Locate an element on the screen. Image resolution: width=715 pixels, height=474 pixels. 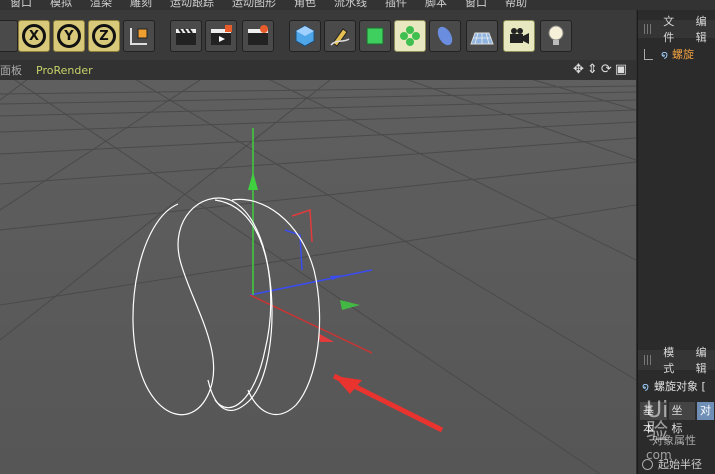
light-button is located at coordinates (556, 36).